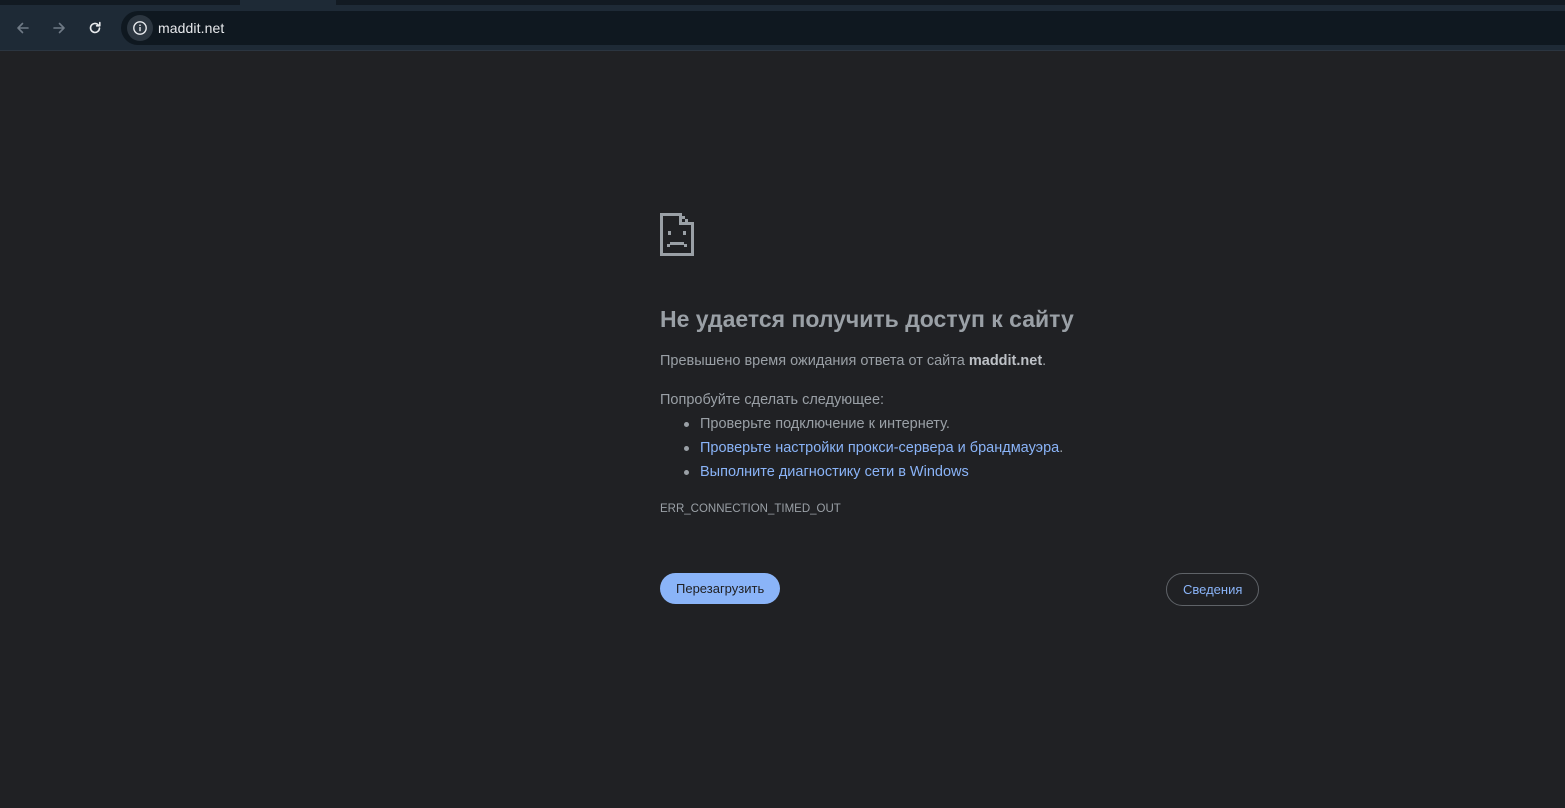  I want to click on suggestion-check-connection: Проверьте подключение к интернету., so click(825, 424).